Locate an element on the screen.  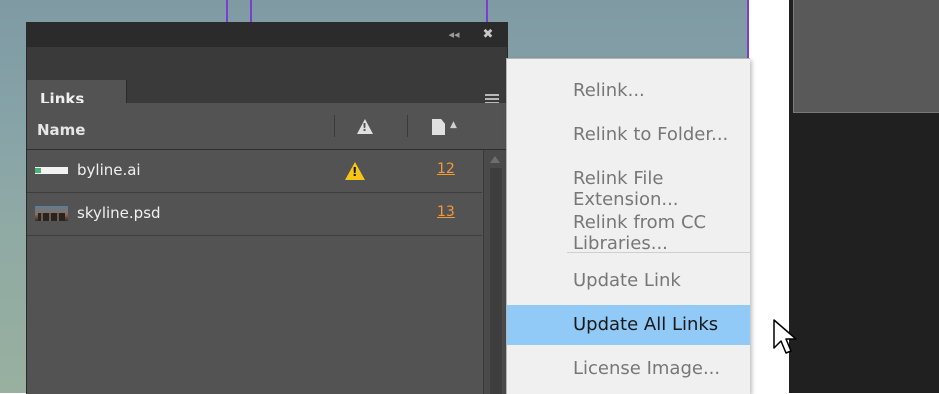
secondary-page is located at coordinates (866, 56).